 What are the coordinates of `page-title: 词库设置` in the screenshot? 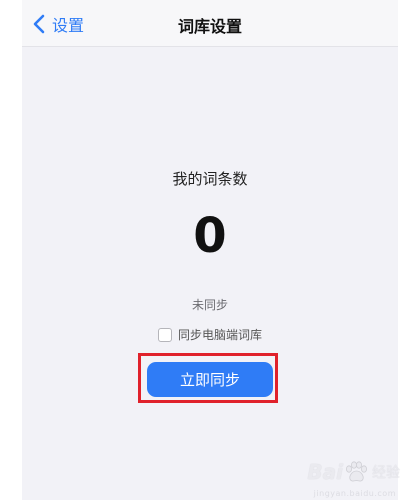 It's located at (209, 26).